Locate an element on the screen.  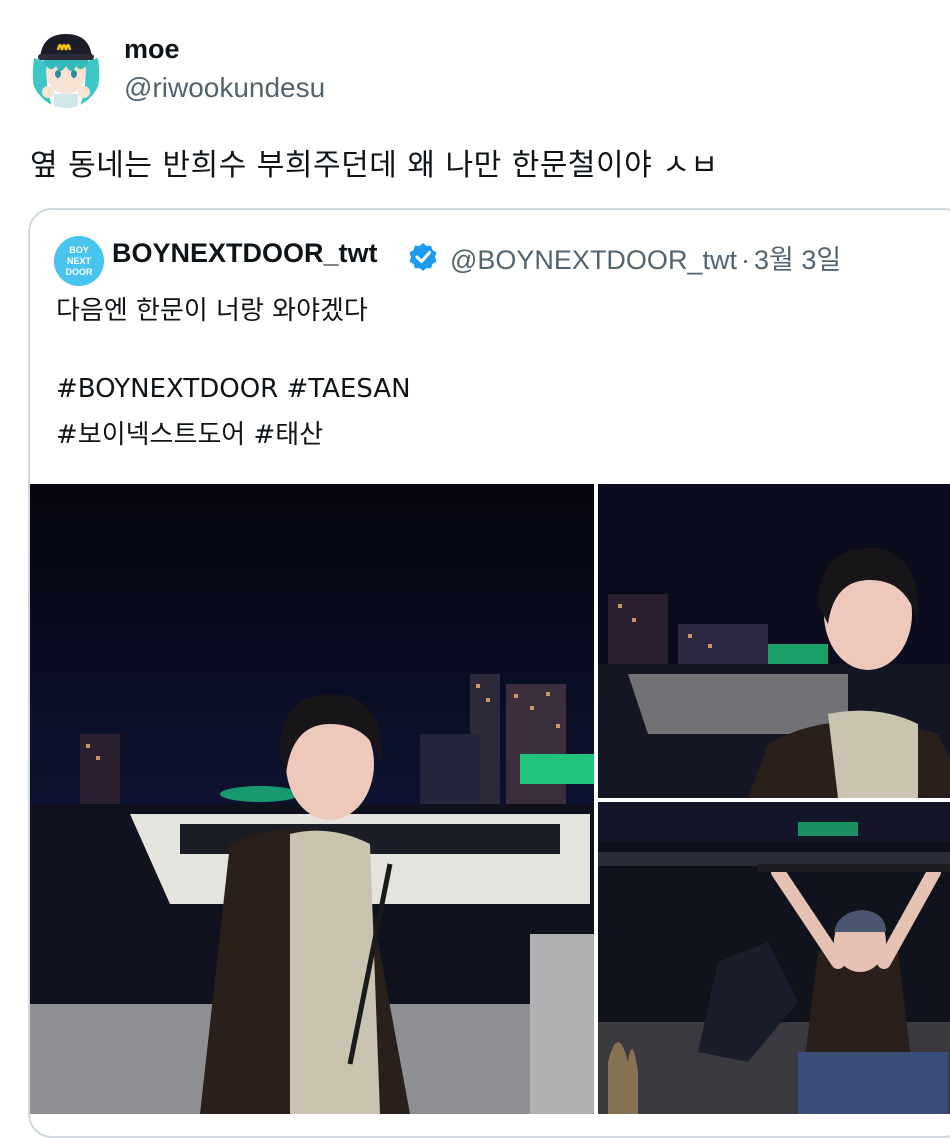
photo-top-right is located at coordinates (774, 641).